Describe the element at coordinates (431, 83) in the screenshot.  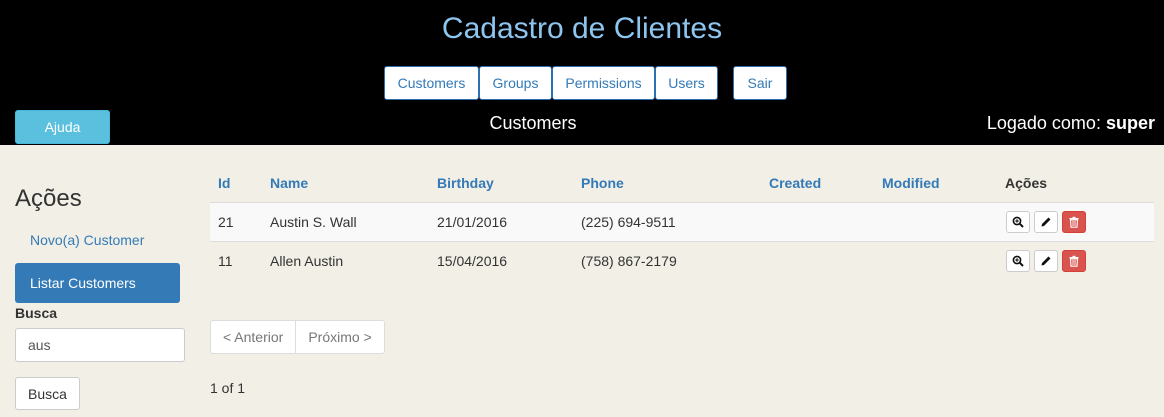
I see `nav-customers-button: Customers` at that location.